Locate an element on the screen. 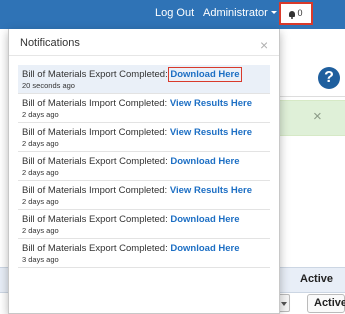 The width and height of the screenshot is (345, 314). alert-close-button: × is located at coordinates (317, 116).